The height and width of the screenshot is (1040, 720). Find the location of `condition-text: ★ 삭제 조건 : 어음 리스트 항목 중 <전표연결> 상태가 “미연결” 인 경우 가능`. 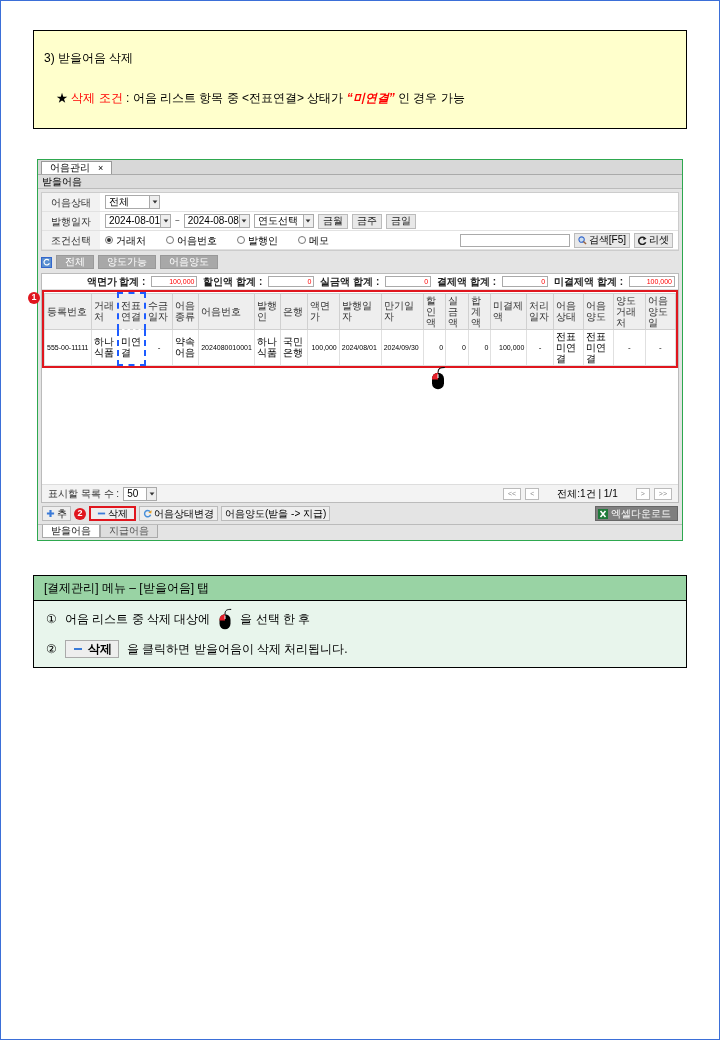

condition-text: ★ 삭제 조건 : 어음 리스트 항목 중 <전표연결> 상태가 “미연결” 인 경우 가능 is located at coordinates (261, 98).